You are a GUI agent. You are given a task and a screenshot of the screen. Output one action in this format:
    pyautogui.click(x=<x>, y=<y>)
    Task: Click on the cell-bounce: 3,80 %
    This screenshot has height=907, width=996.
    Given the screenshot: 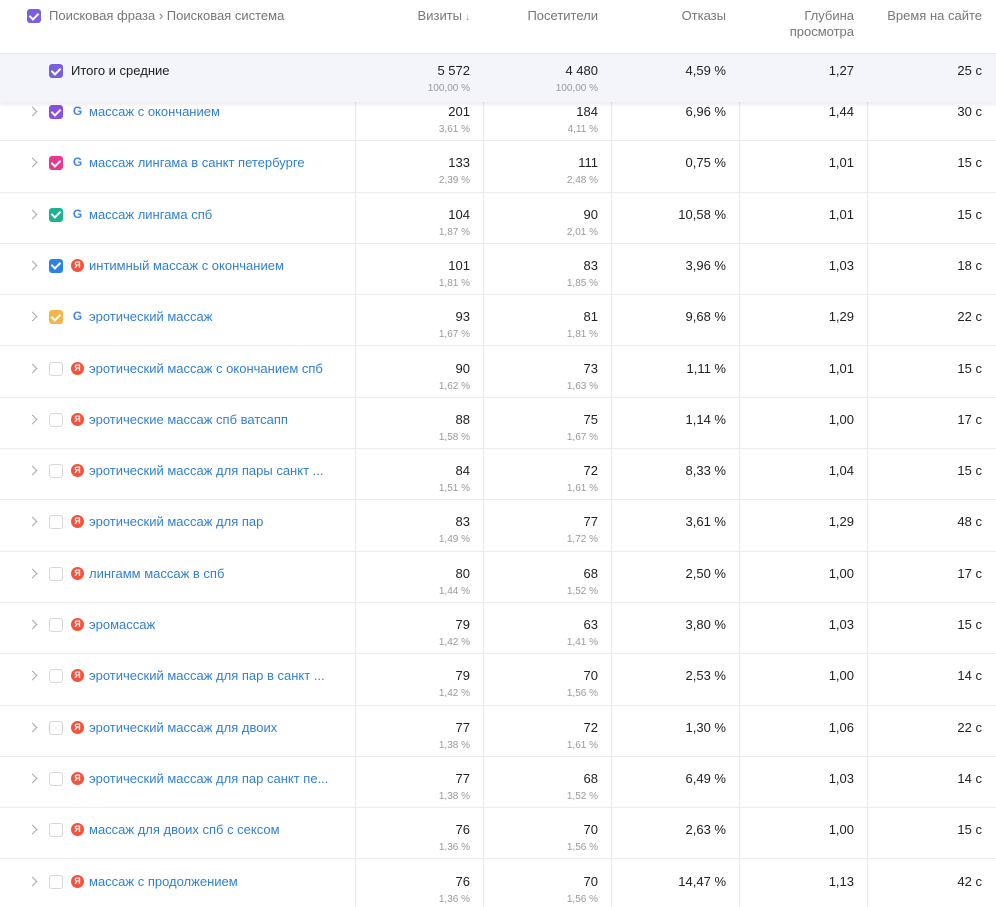 What is the action you would take?
    pyautogui.click(x=705, y=624)
    